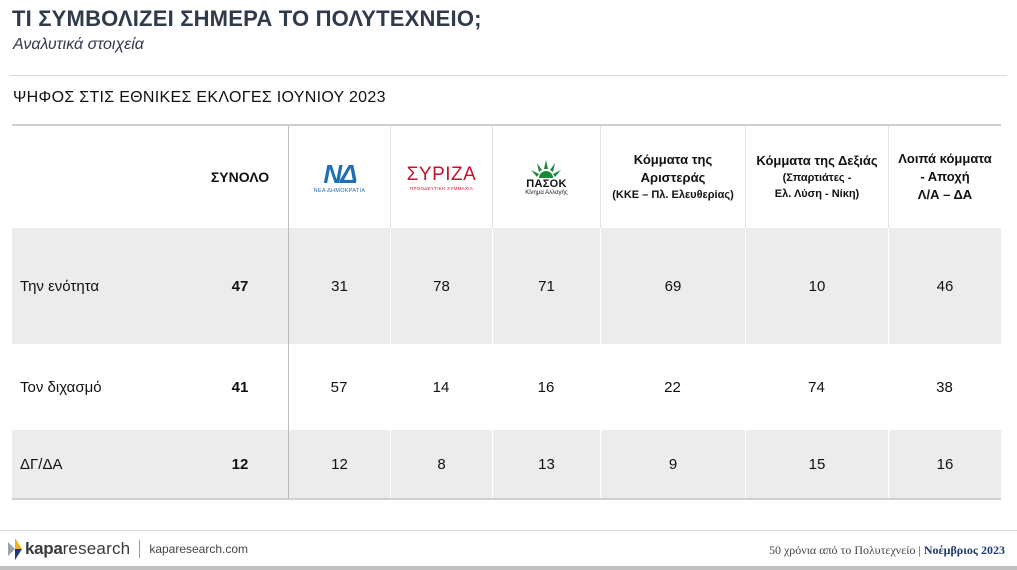  I want to click on kapa-logo-icon, so click(15, 549).